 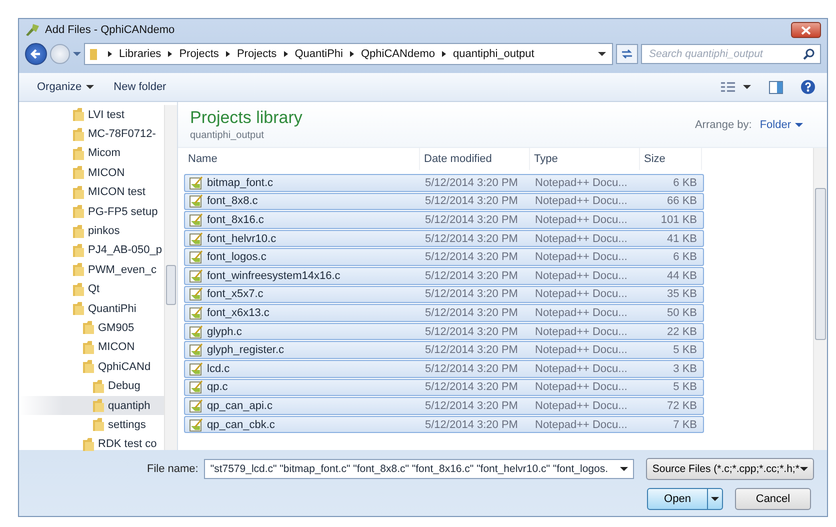 I want to click on file-row: lcd.c 5/12/2014 3:20 PM Notepad++ Docu... 3 KB, so click(x=444, y=369).